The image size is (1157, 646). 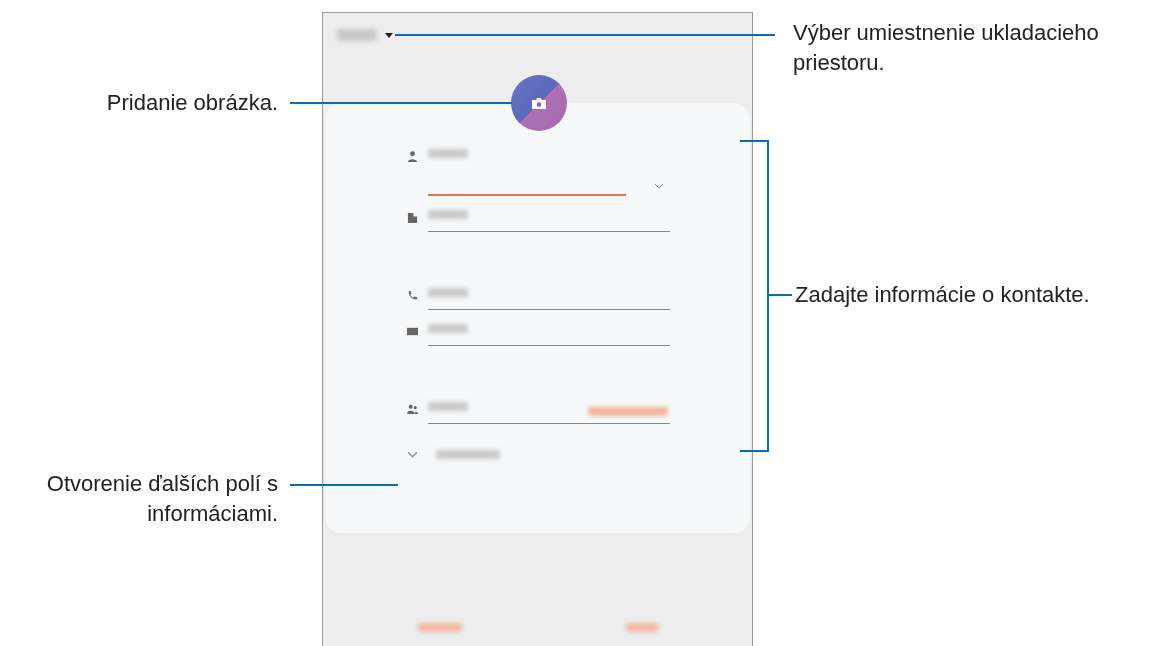 What do you see at coordinates (412, 331) in the screenshot?
I see `envelope-icon` at bounding box center [412, 331].